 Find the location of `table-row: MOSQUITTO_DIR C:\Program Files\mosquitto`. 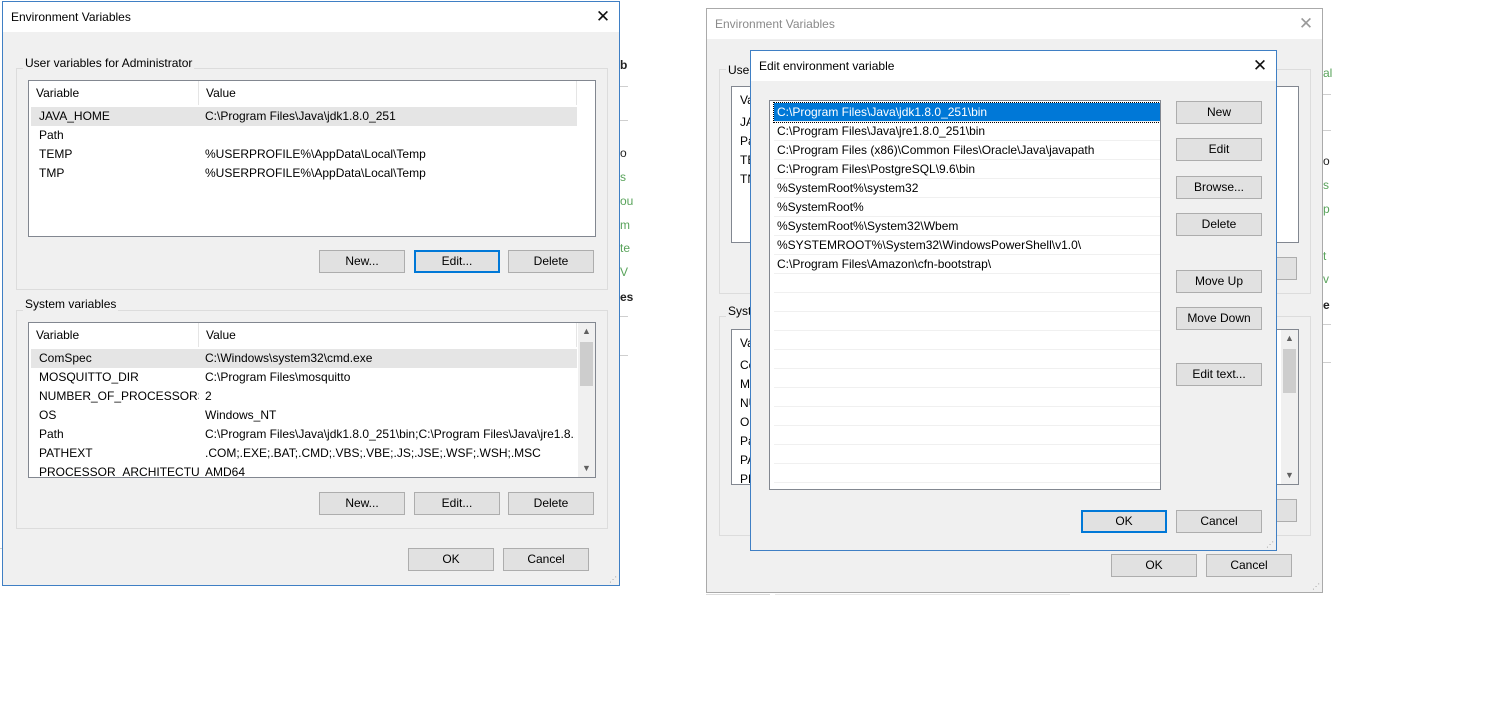

table-row: MOSQUITTO_DIR C:\Program Files\mosquitto is located at coordinates (304, 377).